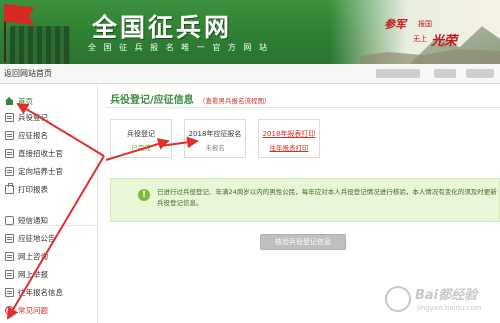 The width and height of the screenshot is (500, 323). I want to click on baidu-watermark: Bai都经验 jingyan.baidu.com, so click(441, 298).